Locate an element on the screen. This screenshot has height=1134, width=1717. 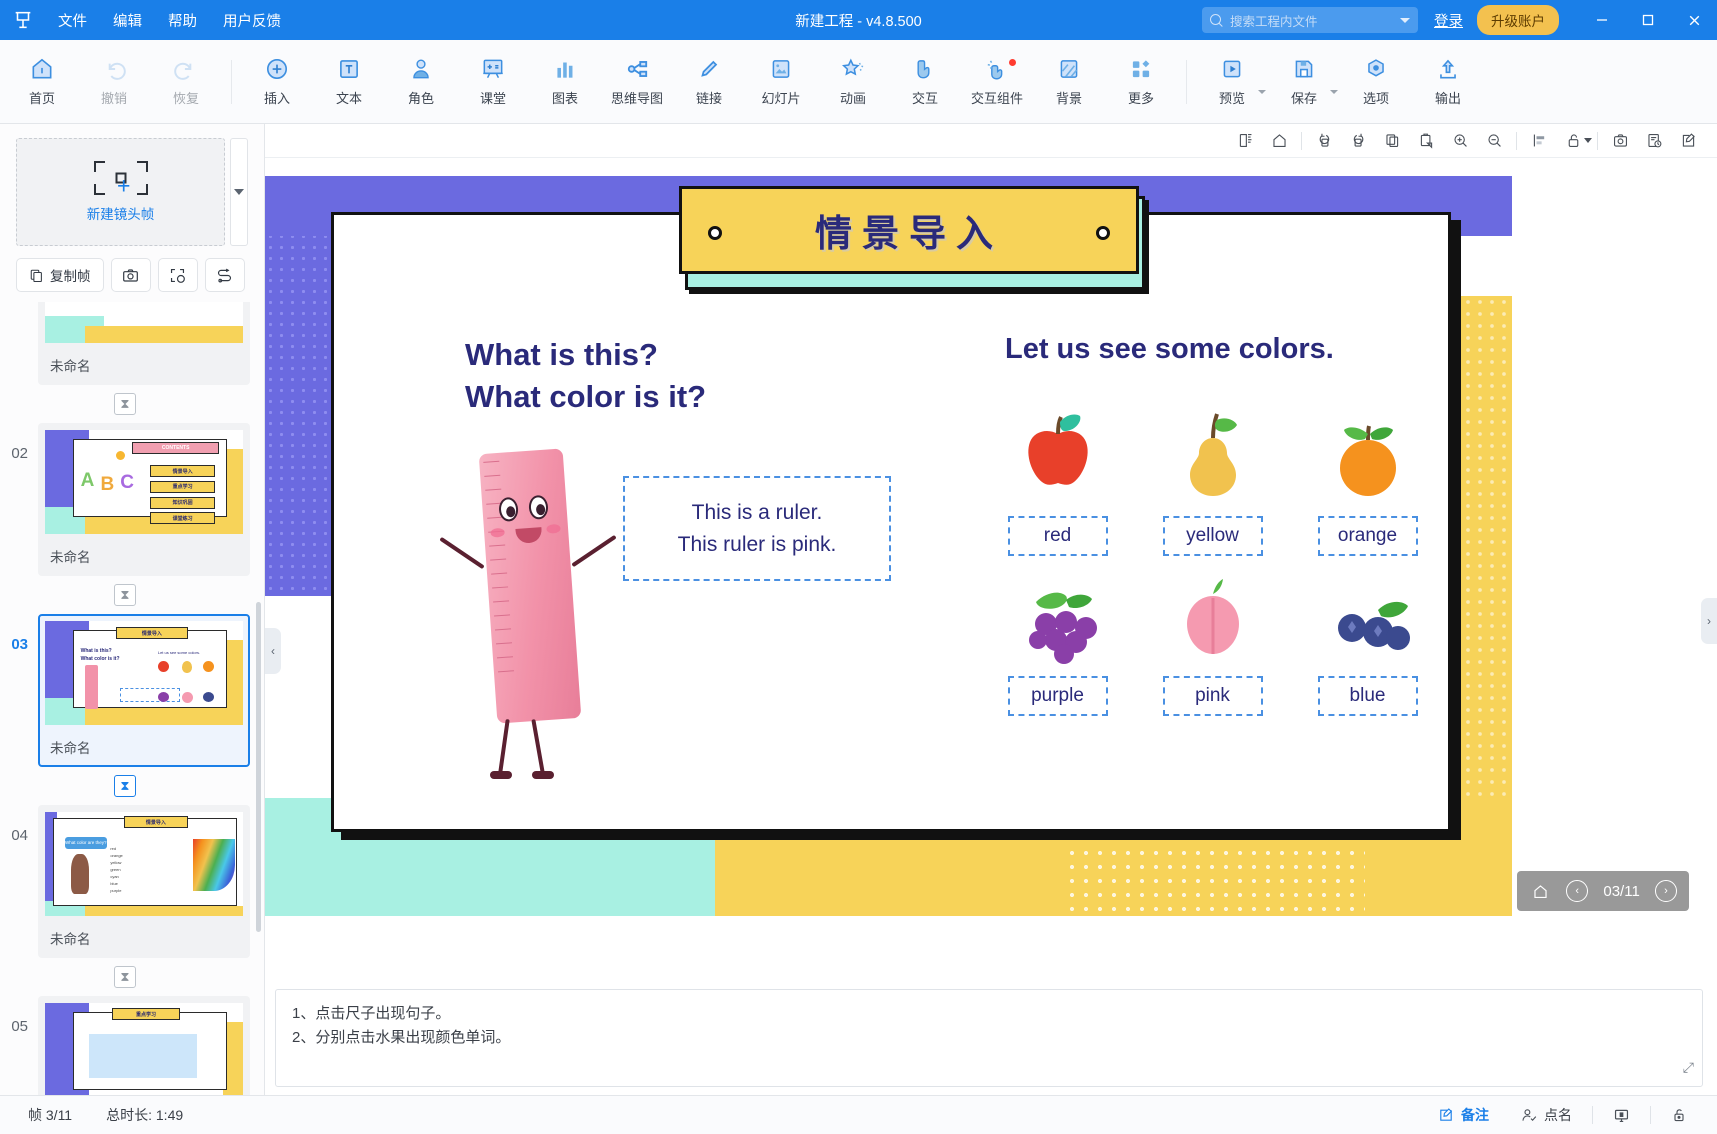
toolbar-chart: 图表 is located at coordinates (565, 82).